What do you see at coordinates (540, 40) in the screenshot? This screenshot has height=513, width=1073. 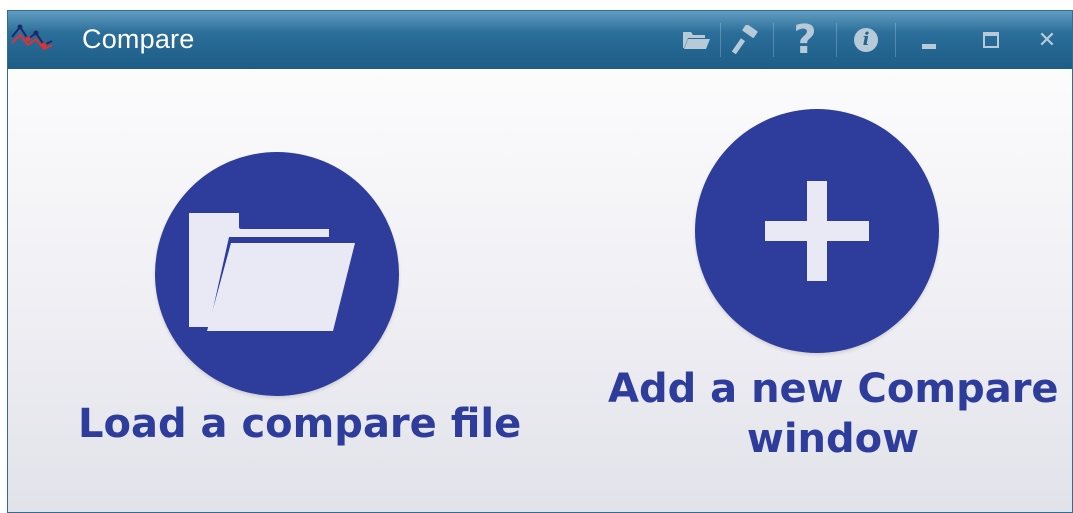 I see `title-bar: Compare ? i ✕` at bounding box center [540, 40].